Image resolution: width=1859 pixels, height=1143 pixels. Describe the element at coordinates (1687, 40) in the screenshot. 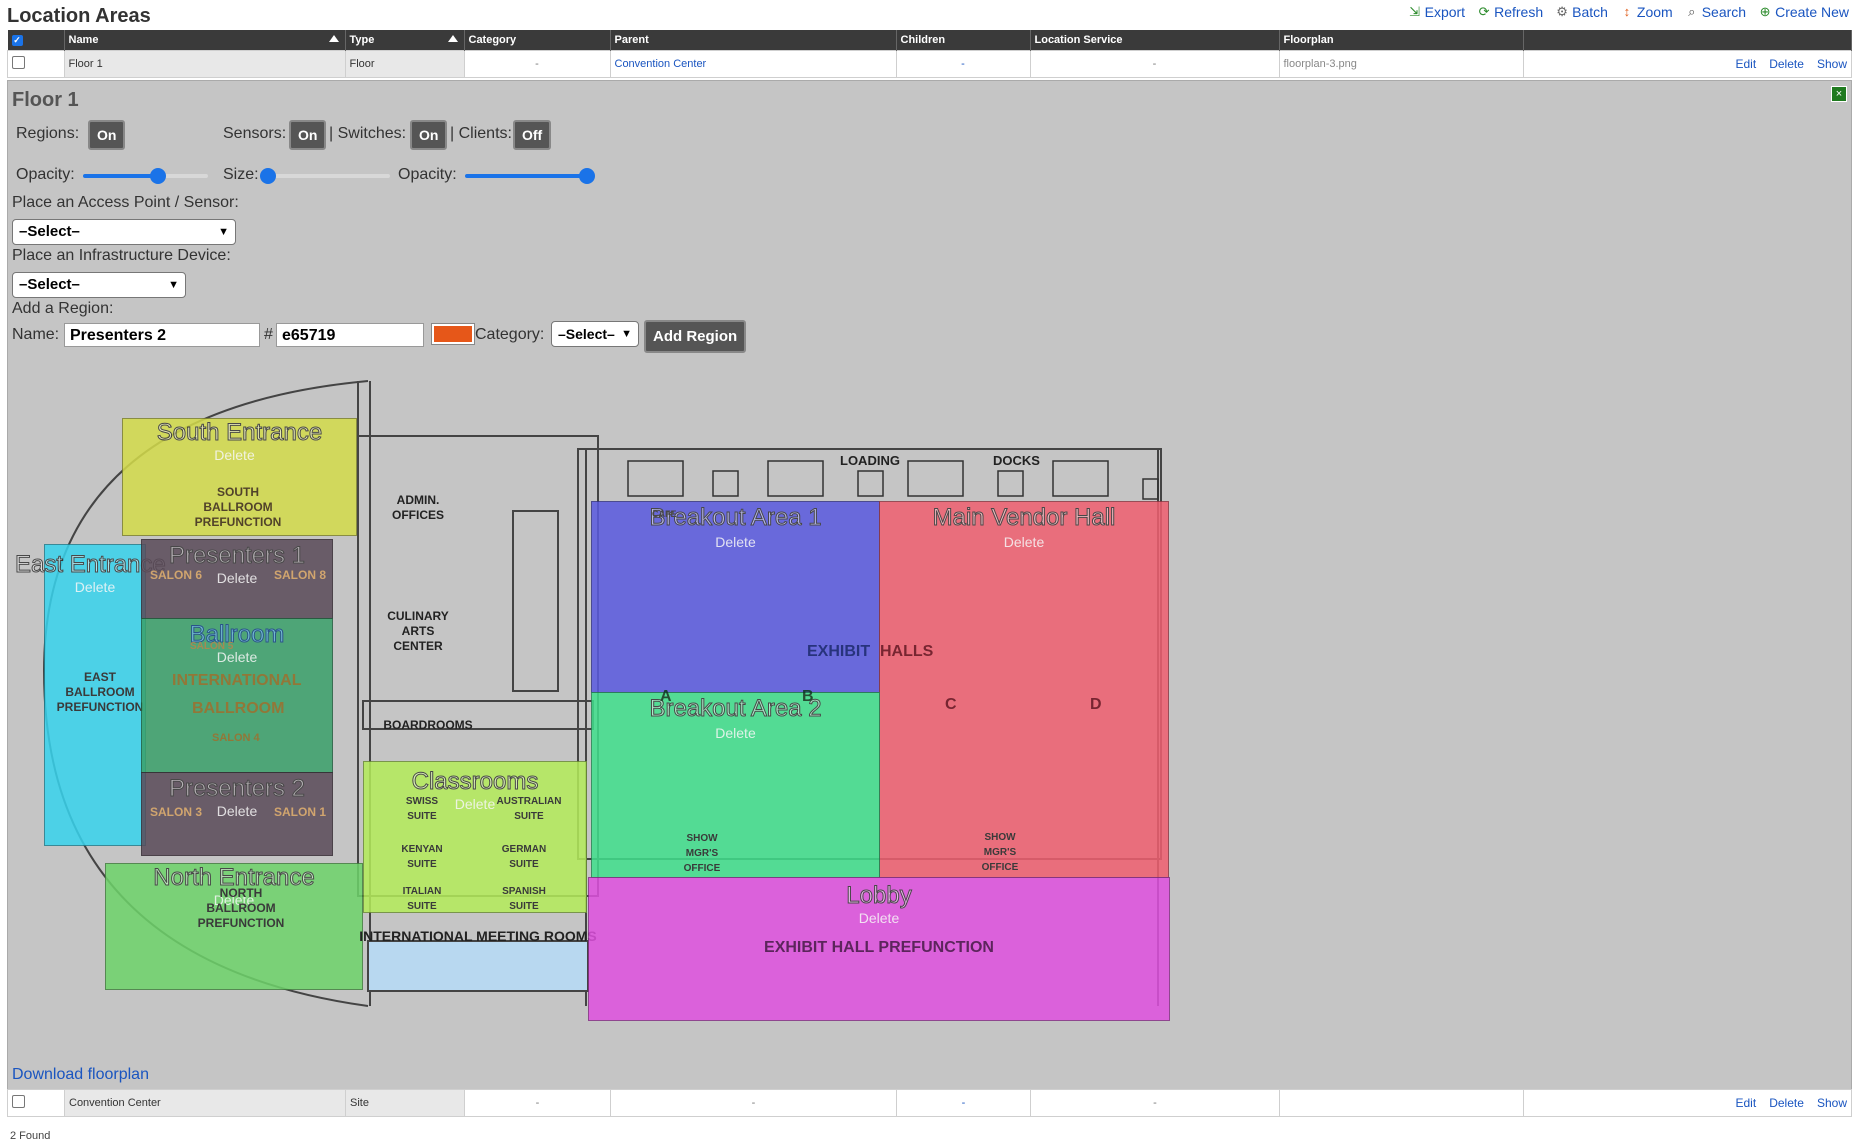

I see `column-actions` at that location.